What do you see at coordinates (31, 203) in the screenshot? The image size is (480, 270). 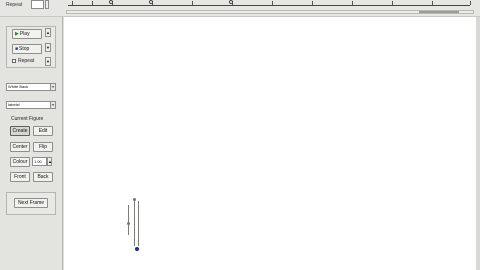 I see `next-frame-button: Next Frame` at bounding box center [31, 203].